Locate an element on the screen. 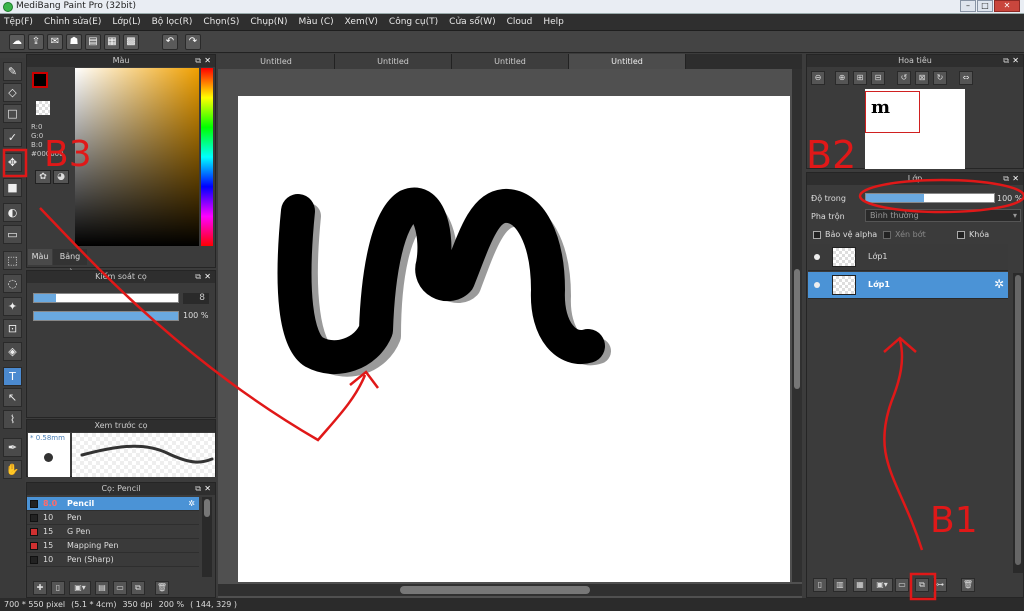  tab-palette: Bảng màu is located at coordinates (70, 263).